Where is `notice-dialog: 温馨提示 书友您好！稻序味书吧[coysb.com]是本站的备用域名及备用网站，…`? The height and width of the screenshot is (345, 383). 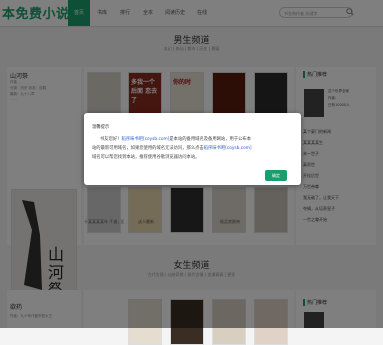 notice-dialog: 温馨提示 书友您好！稻序味书吧[coysb.com]是本站的备用域名及备用网站，… is located at coordinates (192, 149).